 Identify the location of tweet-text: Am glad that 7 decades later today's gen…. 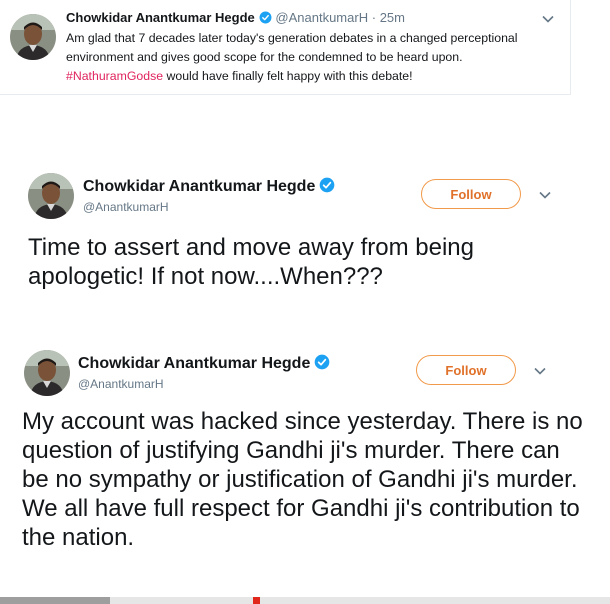
(313, 57).